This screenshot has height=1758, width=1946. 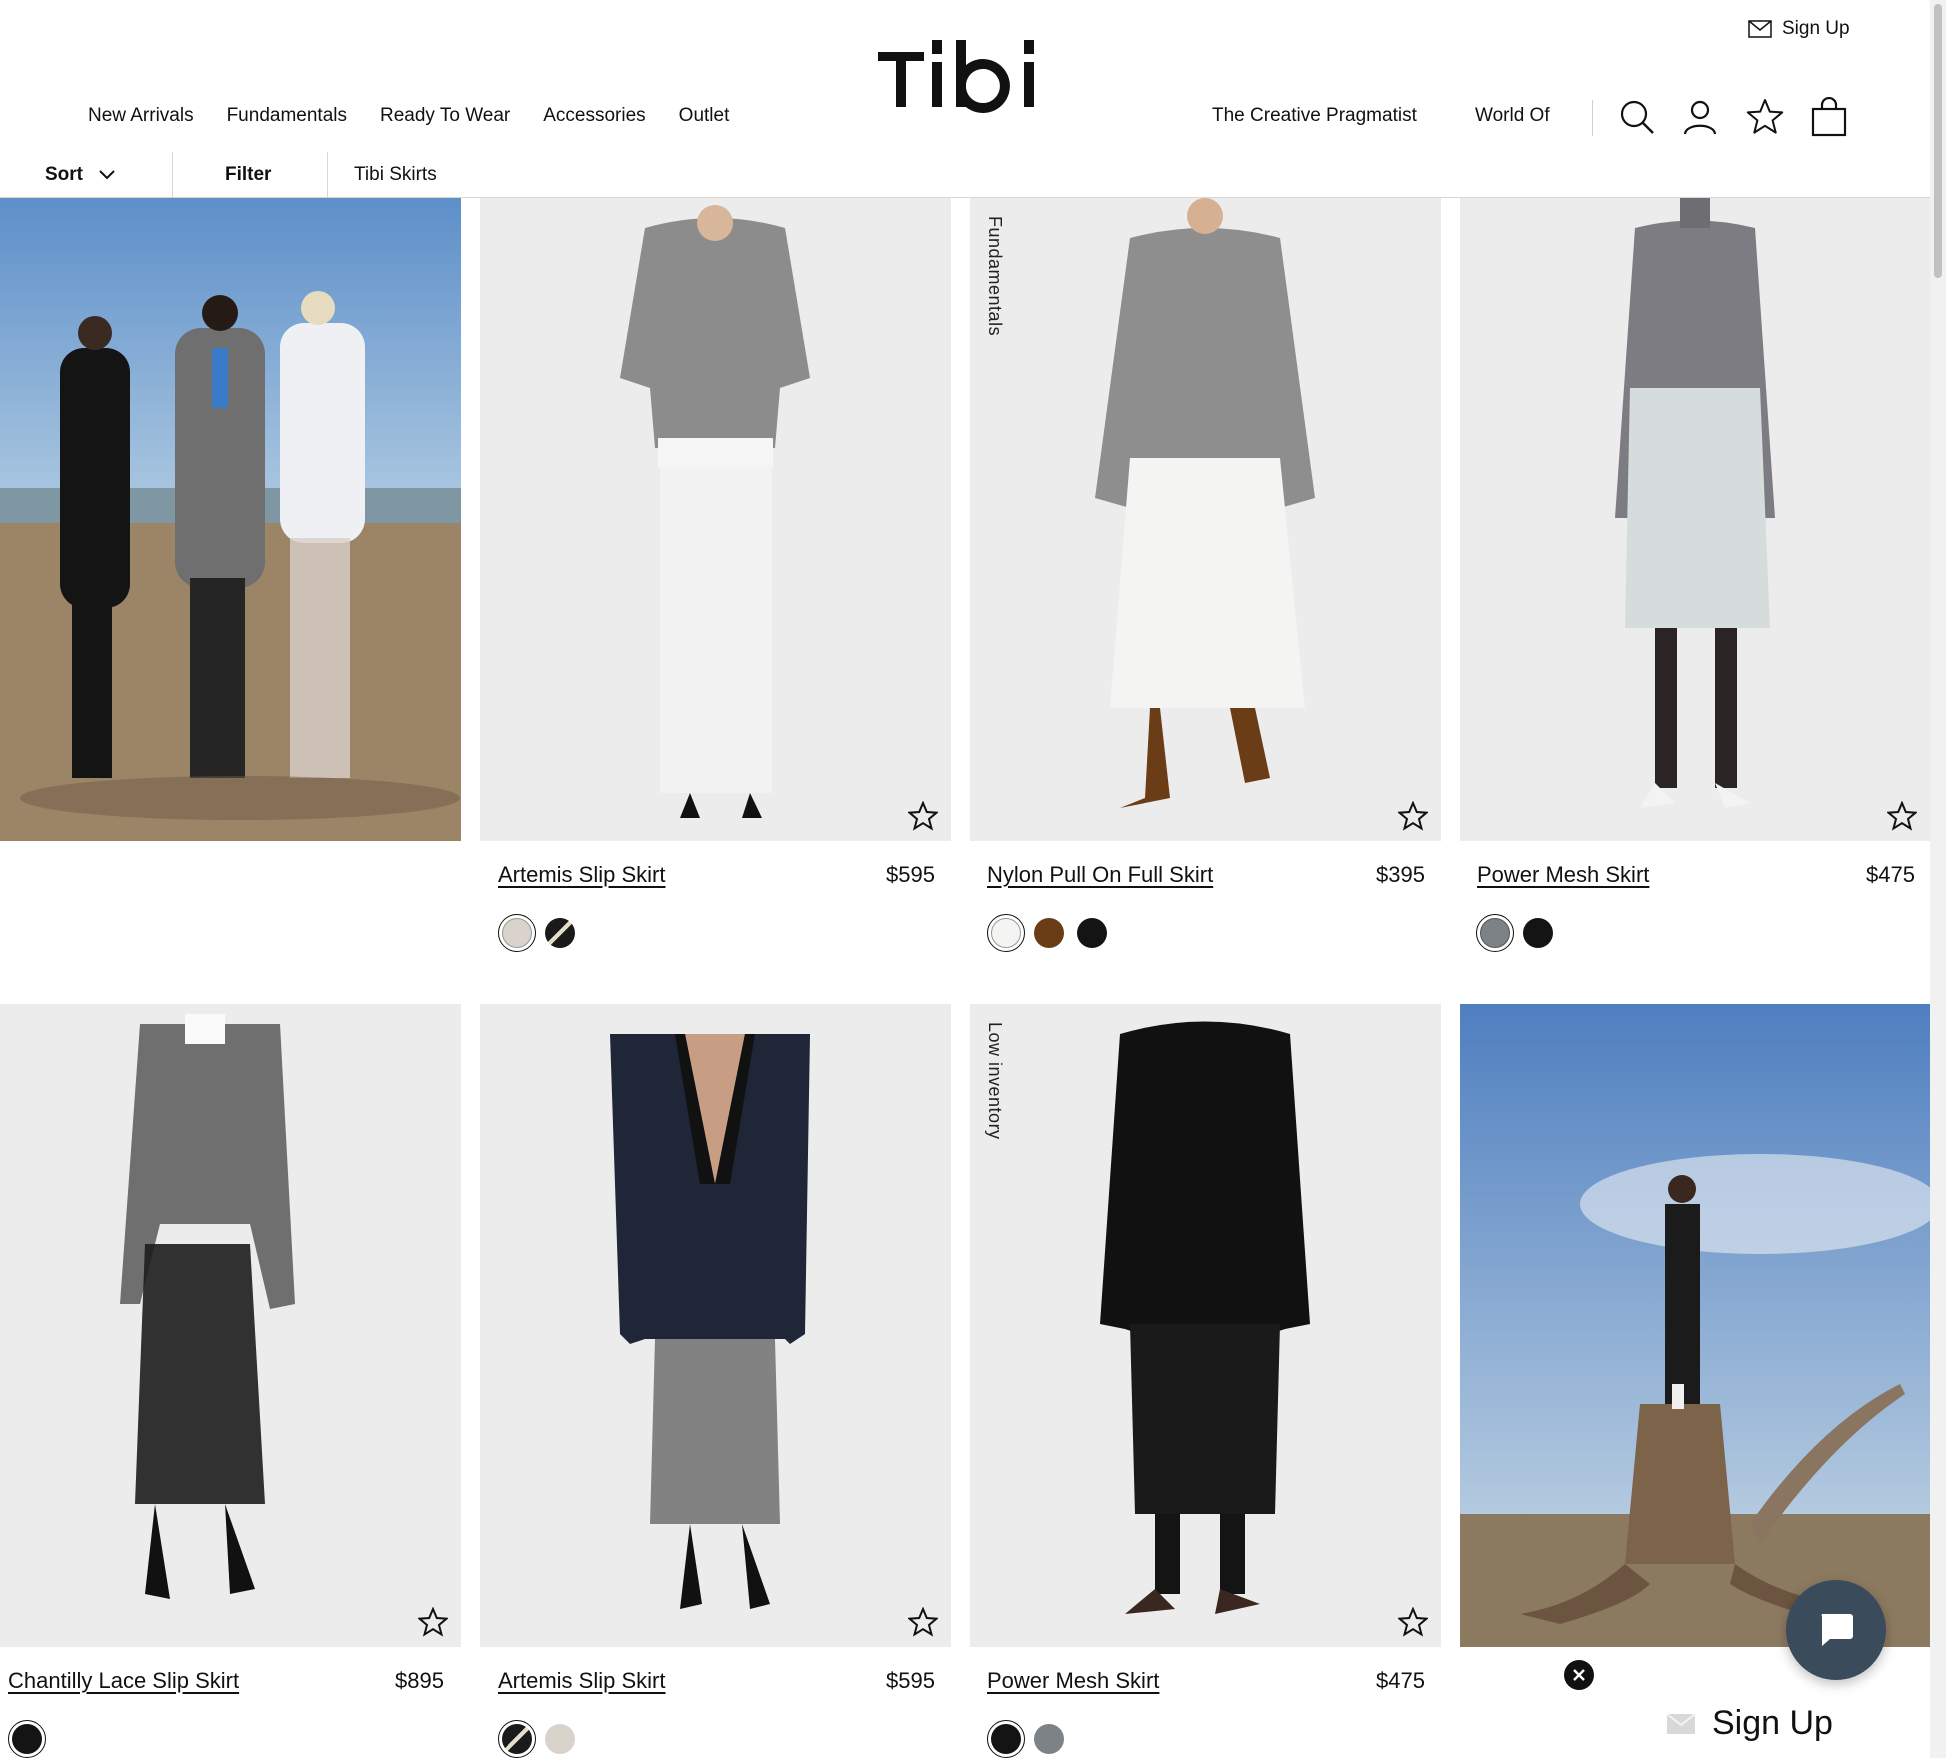 What do you see at coordinates (1512, 116) in the screenshot?
I see `nav-world-of: World Of` at bounding box center [1512, 116].